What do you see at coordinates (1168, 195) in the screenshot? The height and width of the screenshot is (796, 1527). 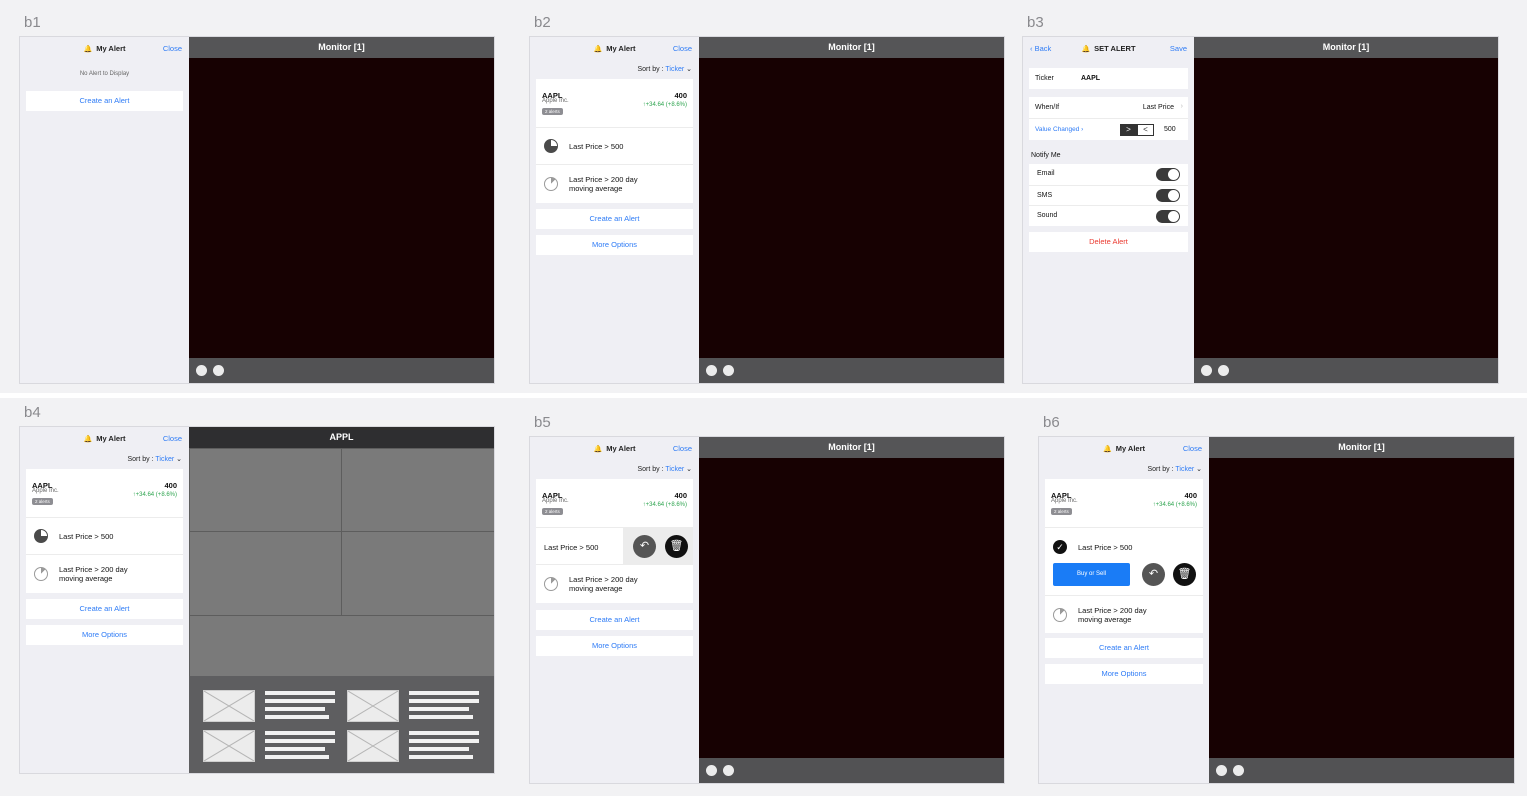 I see `sms-toggle` at bounding box center [1168, 195].